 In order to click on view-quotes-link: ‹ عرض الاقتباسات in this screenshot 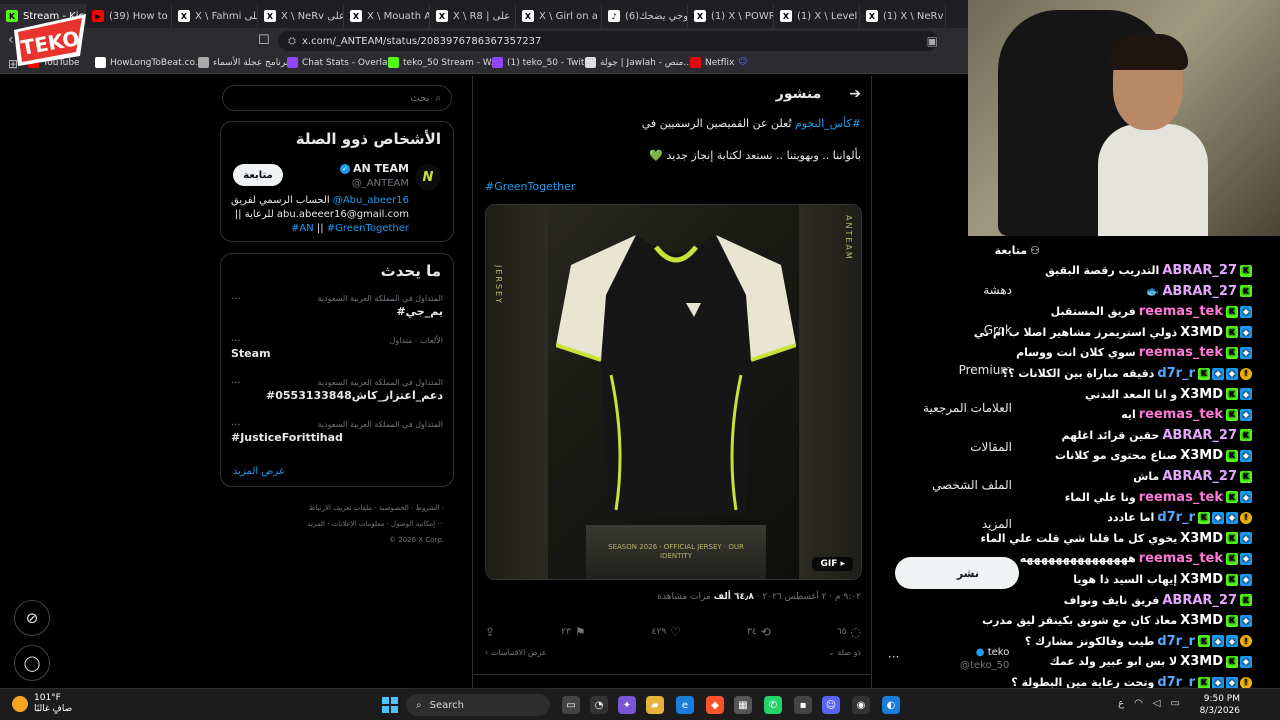, I will do `click(516, 652)`.